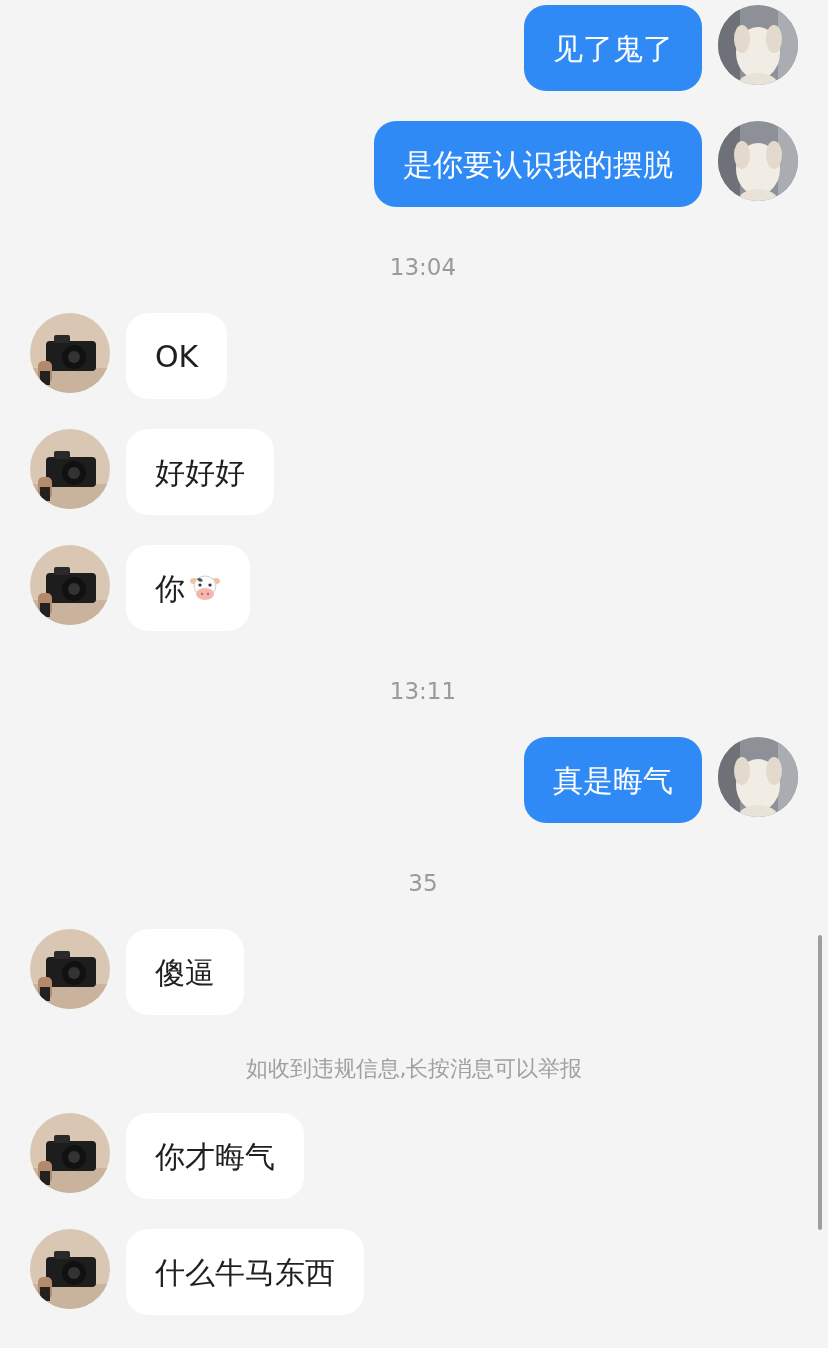 This screenshot has height=1348, width=828. I want to click on timestamp: 13:04, so click(423, 267).